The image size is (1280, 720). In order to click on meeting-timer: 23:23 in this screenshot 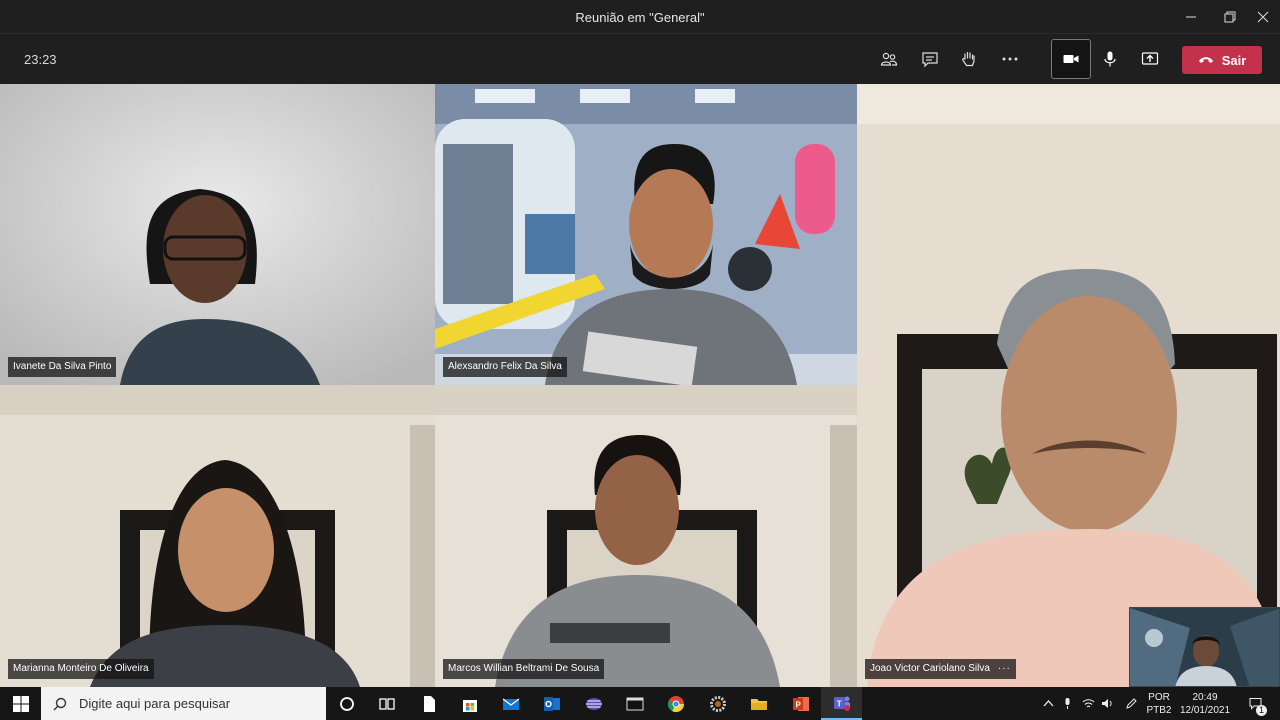, I will do `click(40, 59)`.